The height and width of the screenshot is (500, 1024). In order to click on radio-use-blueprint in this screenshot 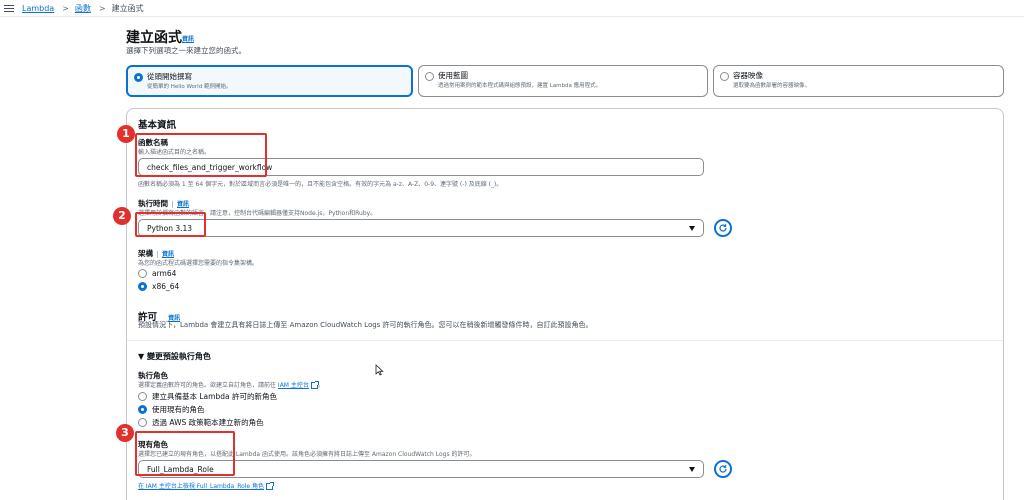, I will do `click(429, 76)`.